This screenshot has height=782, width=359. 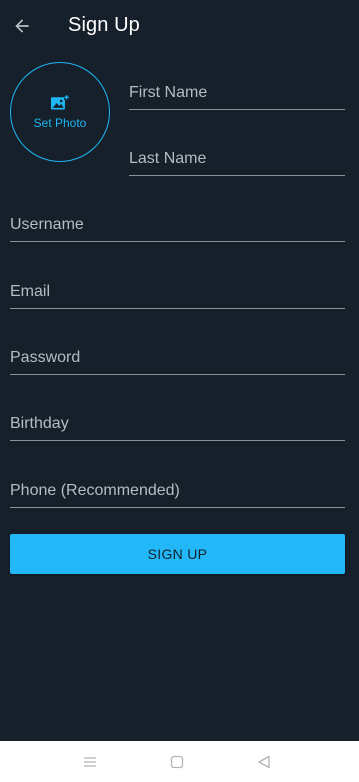 I want to click on menu-icon, so click(x=90, y=762).